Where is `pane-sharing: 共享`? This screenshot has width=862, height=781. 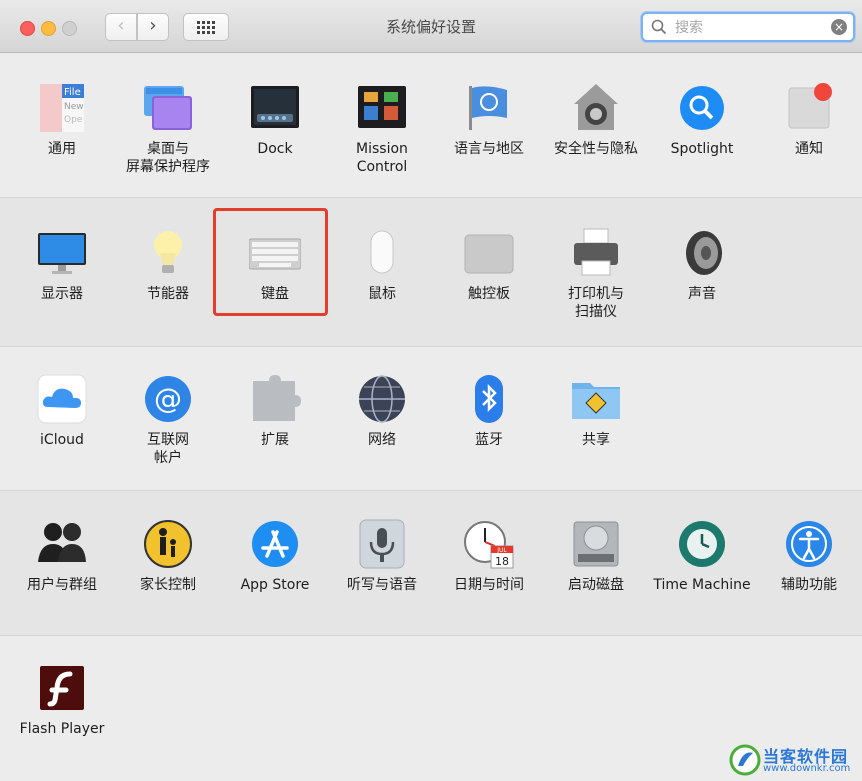 pane-sharing: 共享 is located at coordinates (596, 411).